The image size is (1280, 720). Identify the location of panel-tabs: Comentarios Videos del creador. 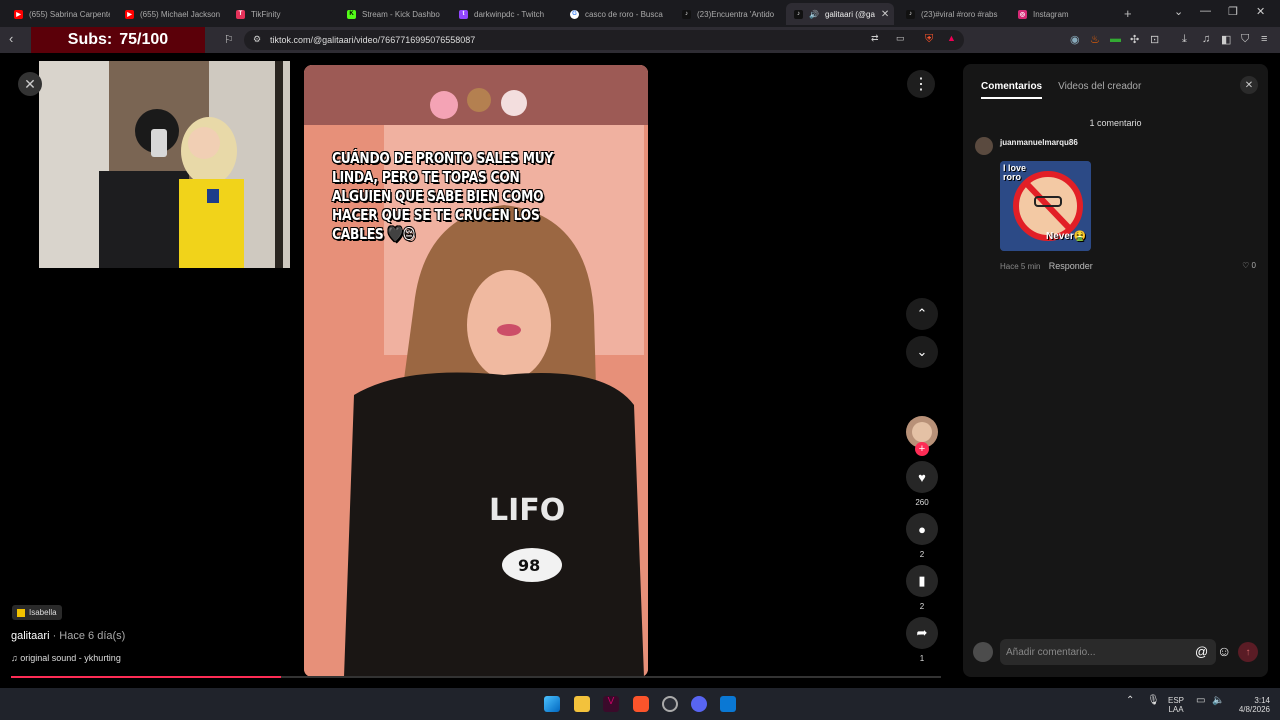
(1061, 90).